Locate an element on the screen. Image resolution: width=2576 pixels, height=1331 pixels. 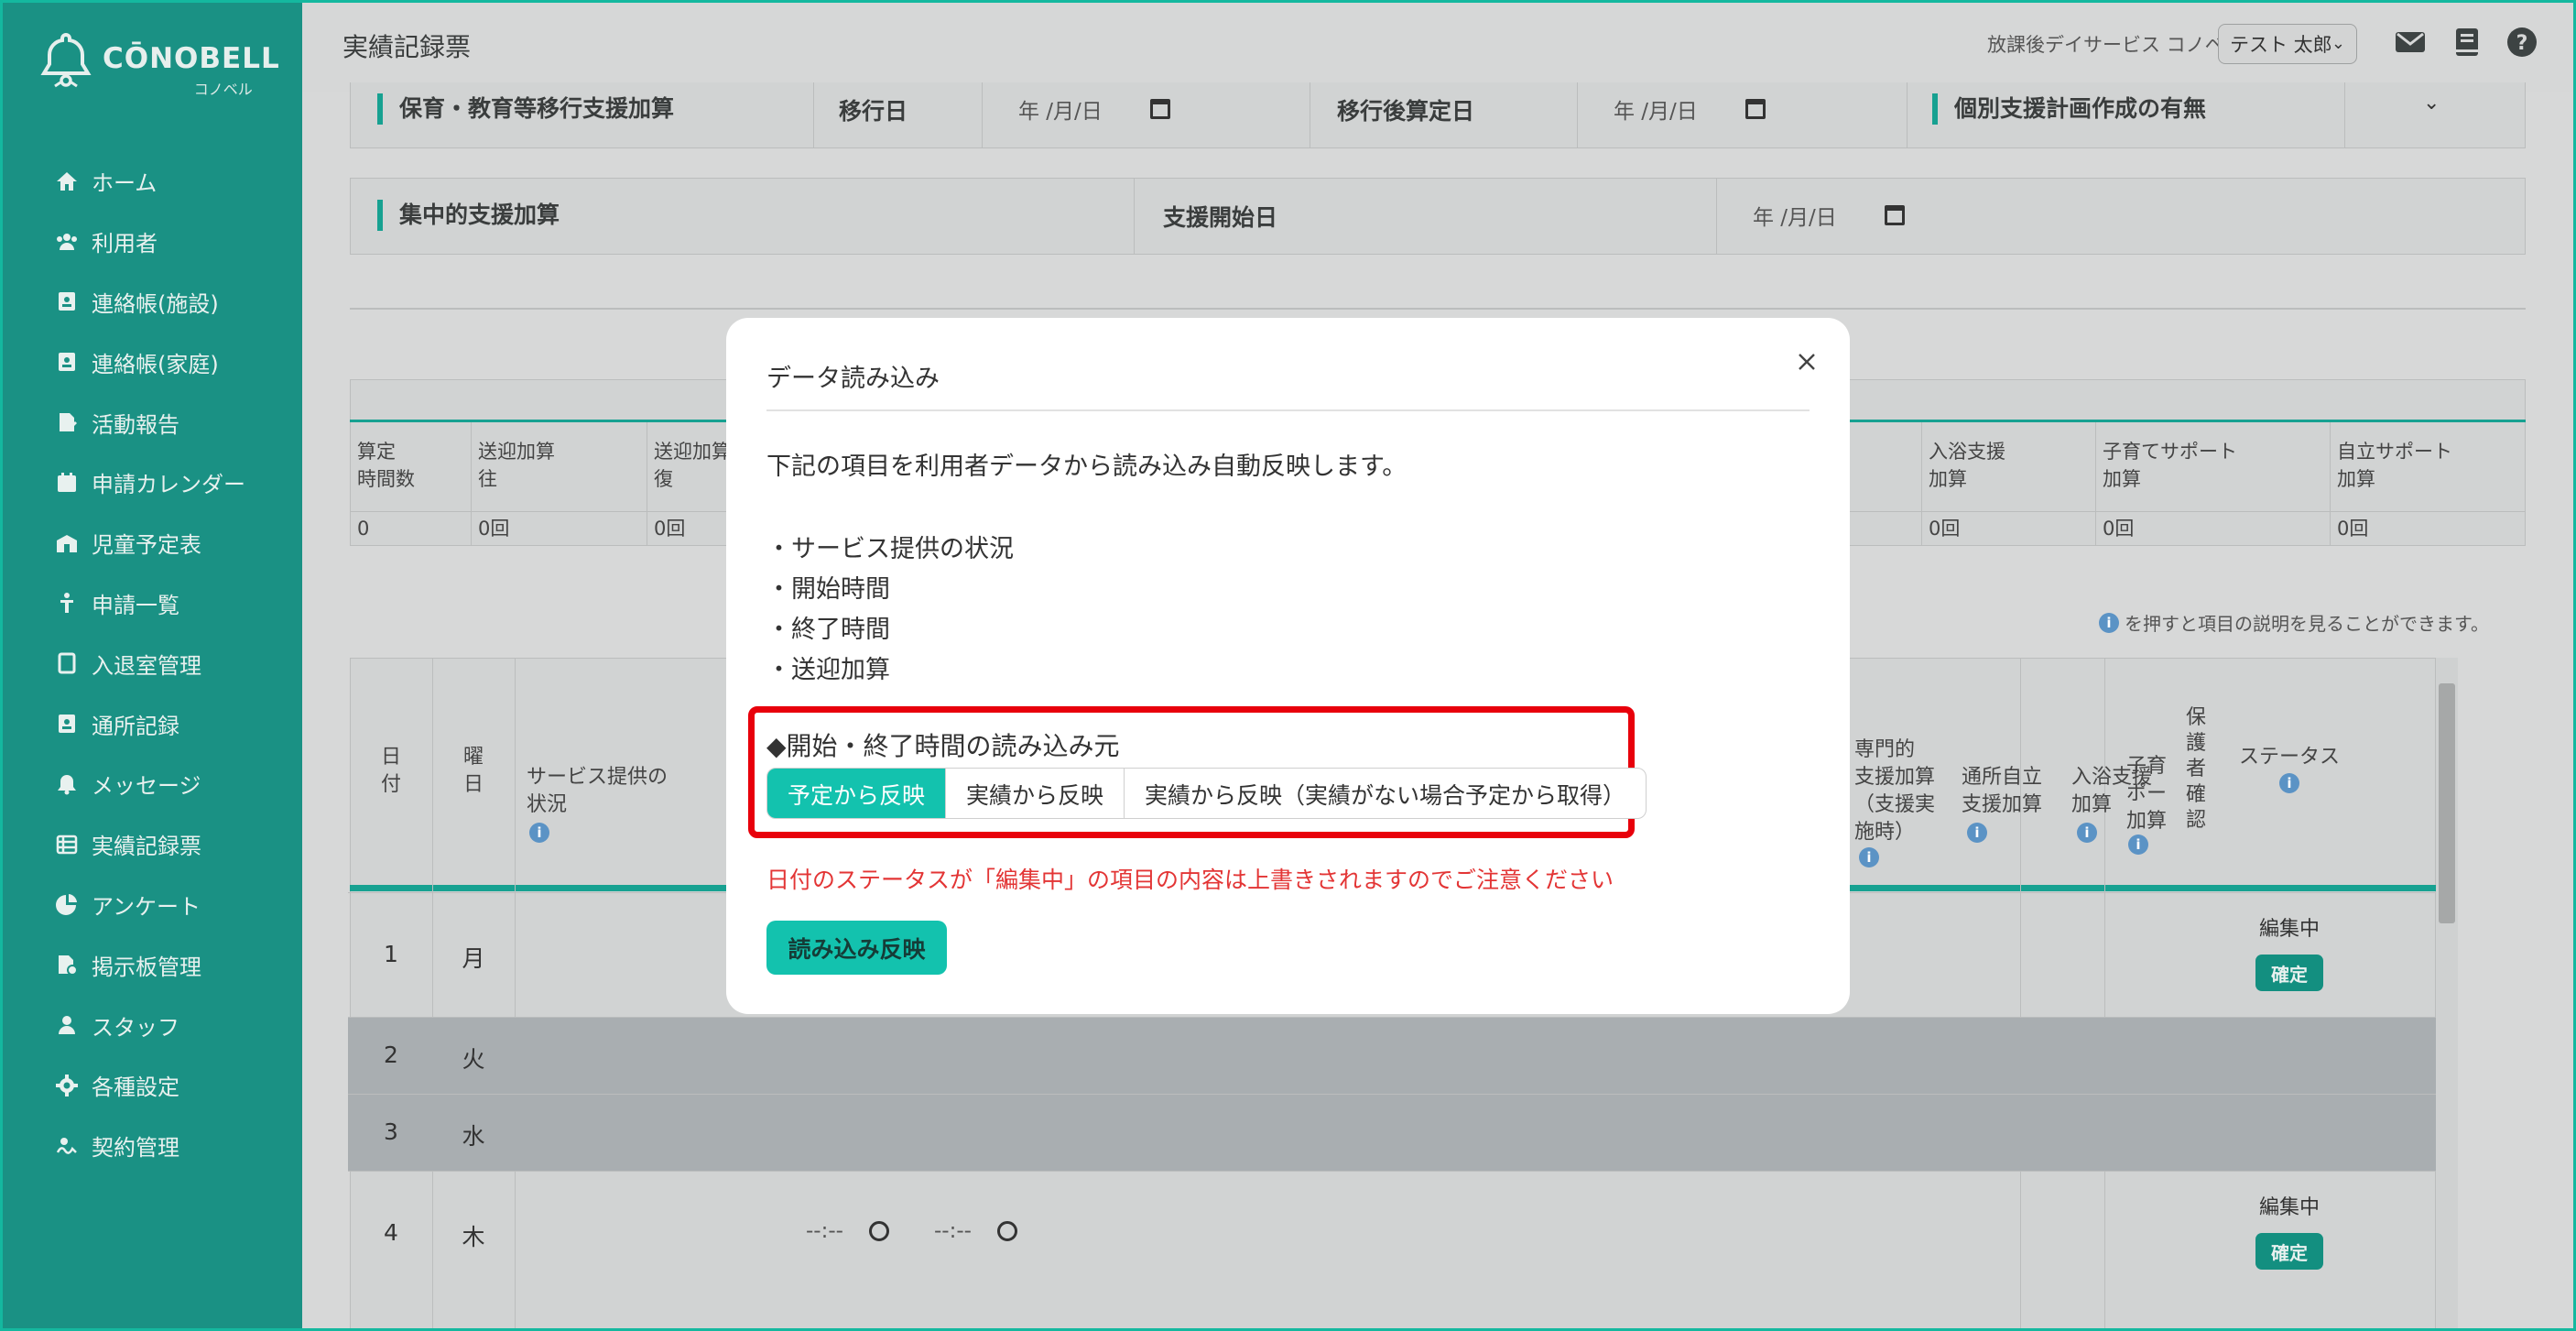
source-option-0: 予定から反映 is located at coordinates (857, 794).